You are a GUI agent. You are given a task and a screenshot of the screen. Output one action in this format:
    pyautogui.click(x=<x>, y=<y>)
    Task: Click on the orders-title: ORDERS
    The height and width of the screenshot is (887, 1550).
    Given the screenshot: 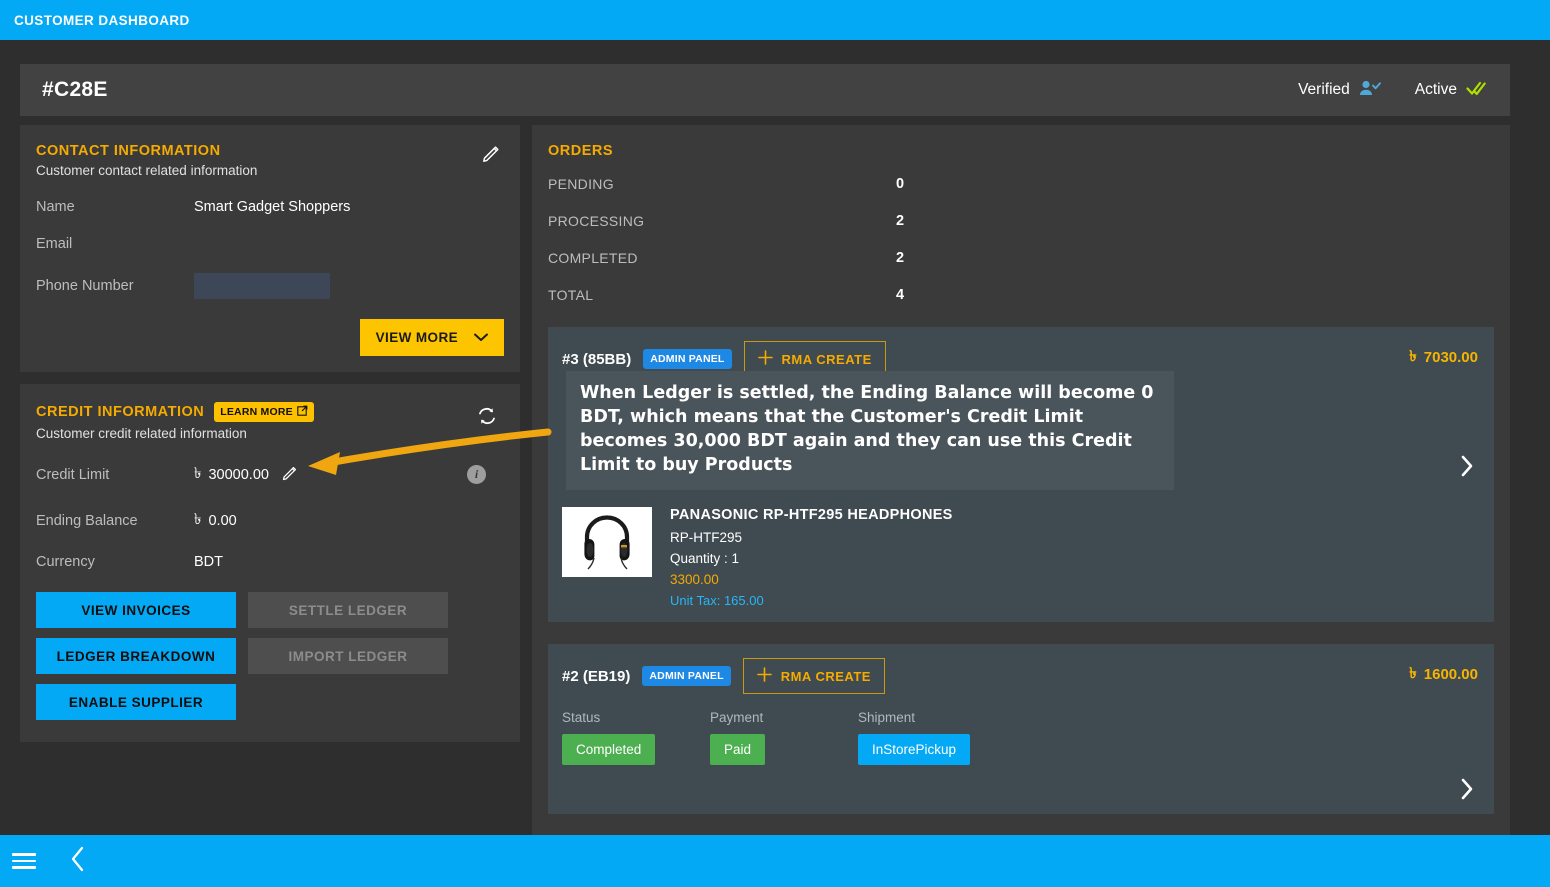 What is the action you would take?
    pyautogui.click(x=581, y=151)
    